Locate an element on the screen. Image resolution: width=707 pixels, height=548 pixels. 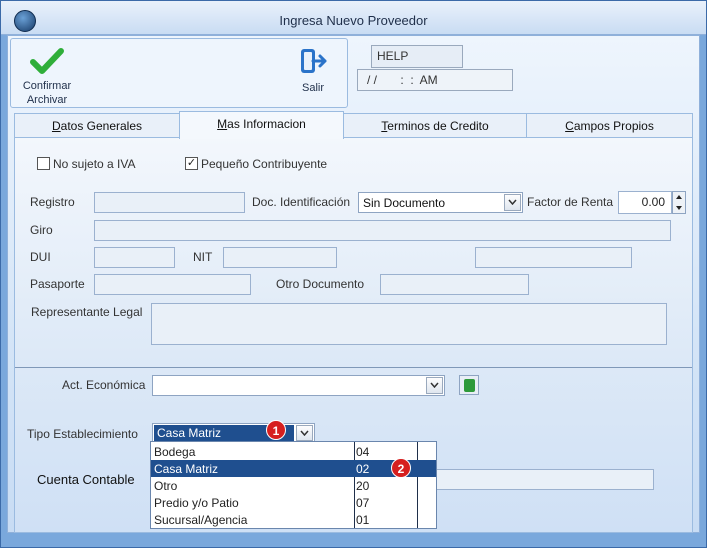
act-economica-add-button is located at coordinates (469, 385).